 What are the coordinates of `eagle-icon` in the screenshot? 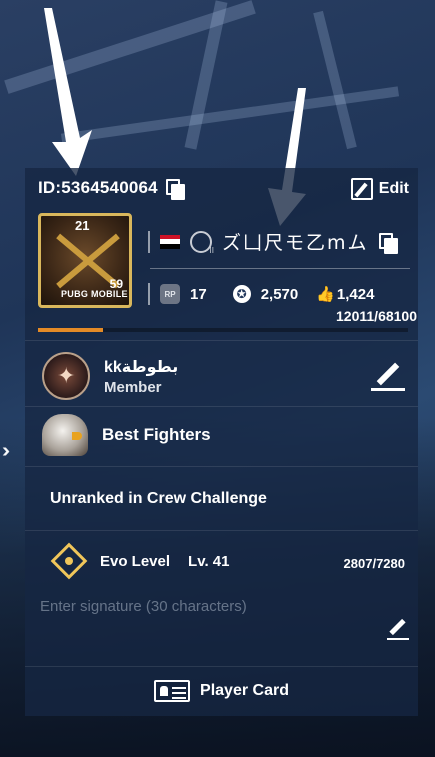 It's located at (65, 435).